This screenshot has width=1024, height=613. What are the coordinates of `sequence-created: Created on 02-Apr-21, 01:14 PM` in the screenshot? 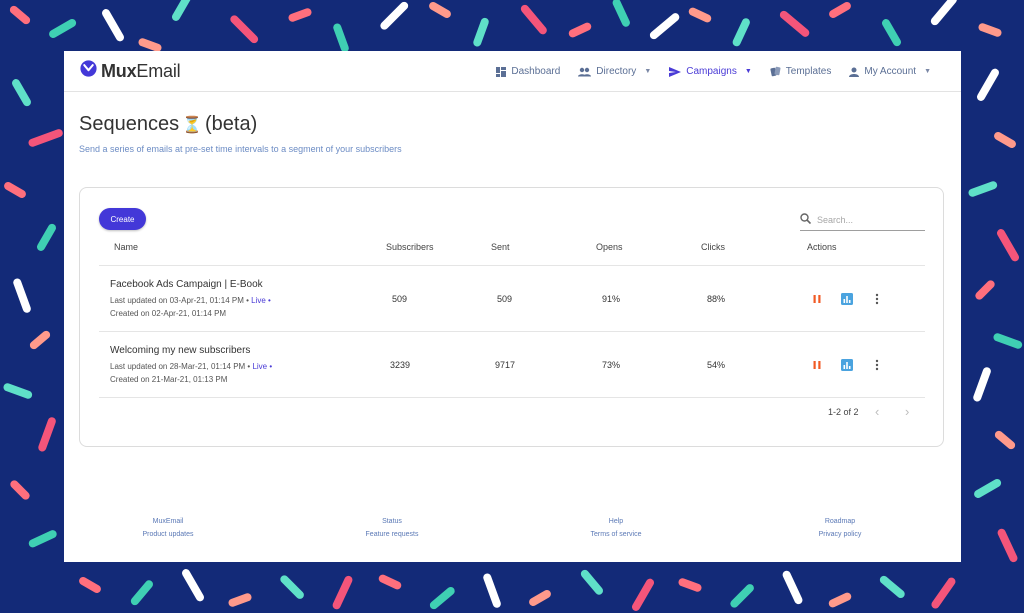 It's located at (168, 313).